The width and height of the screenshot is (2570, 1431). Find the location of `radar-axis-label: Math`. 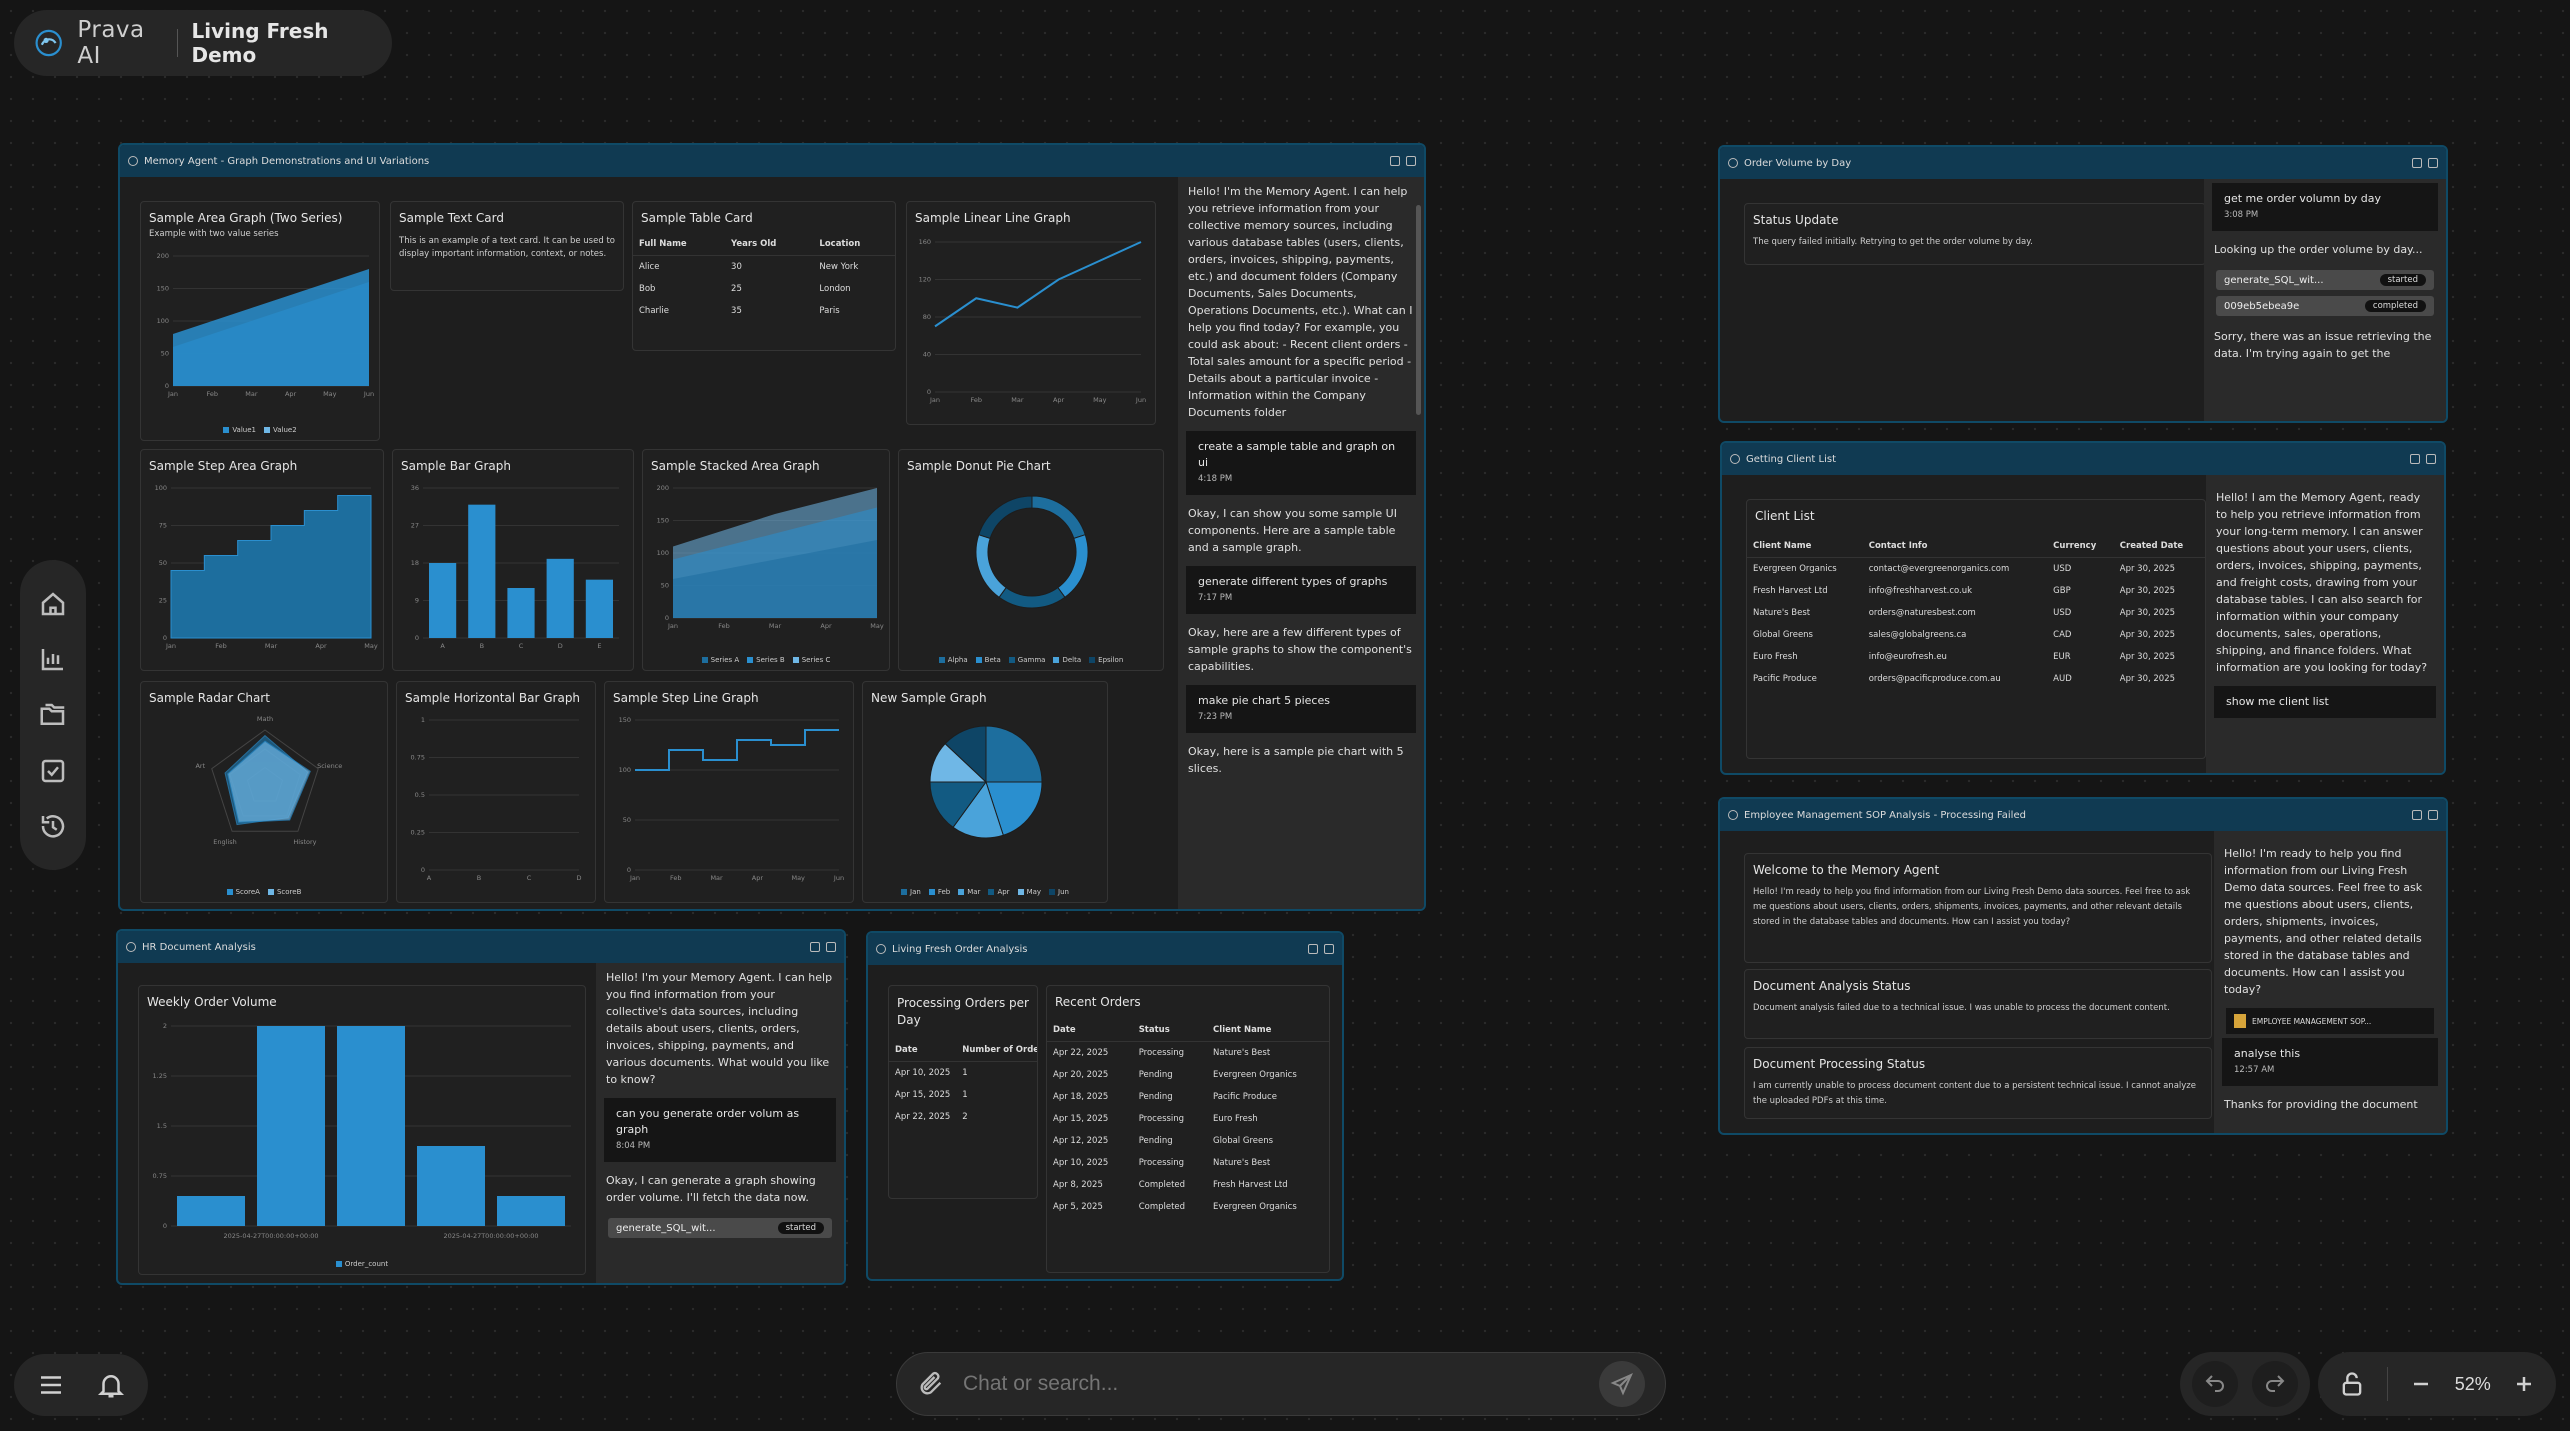

radar-axis-label: Math is located at coordinates (265, 719).